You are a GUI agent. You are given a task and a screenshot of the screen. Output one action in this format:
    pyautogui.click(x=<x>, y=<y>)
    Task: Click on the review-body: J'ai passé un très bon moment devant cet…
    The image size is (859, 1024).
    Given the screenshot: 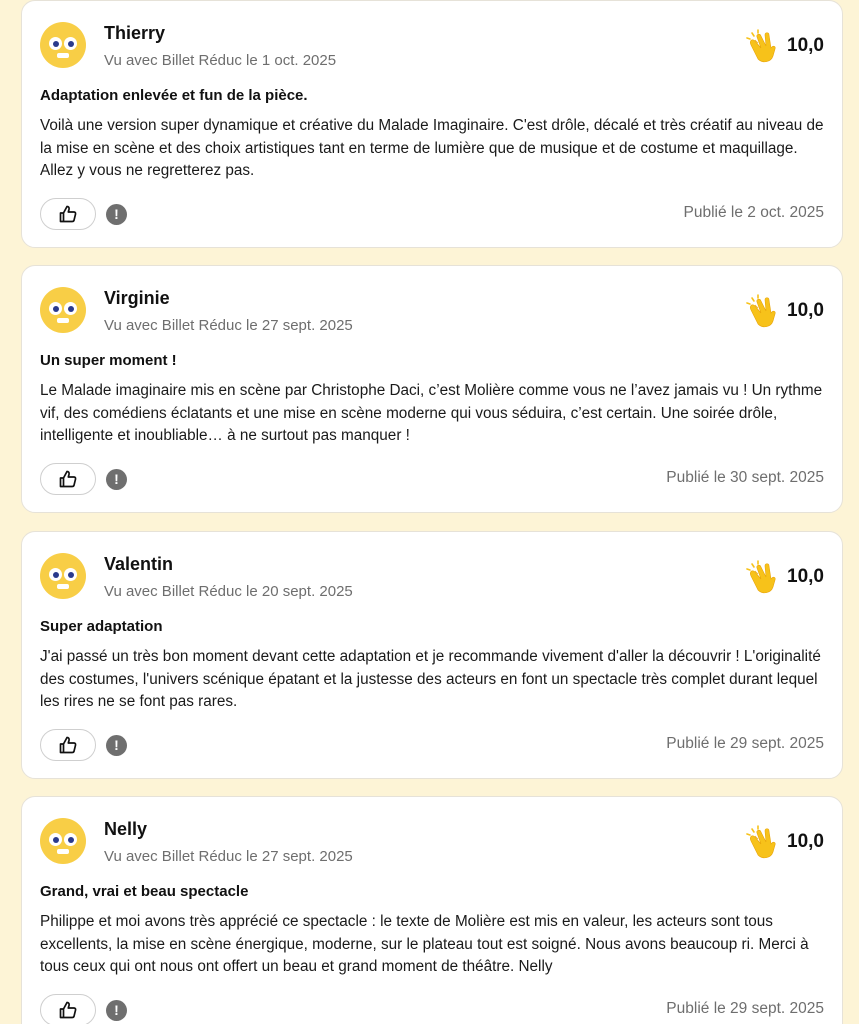 What is the action you would take?
    pyautogui.click(x=430, y=679)
    